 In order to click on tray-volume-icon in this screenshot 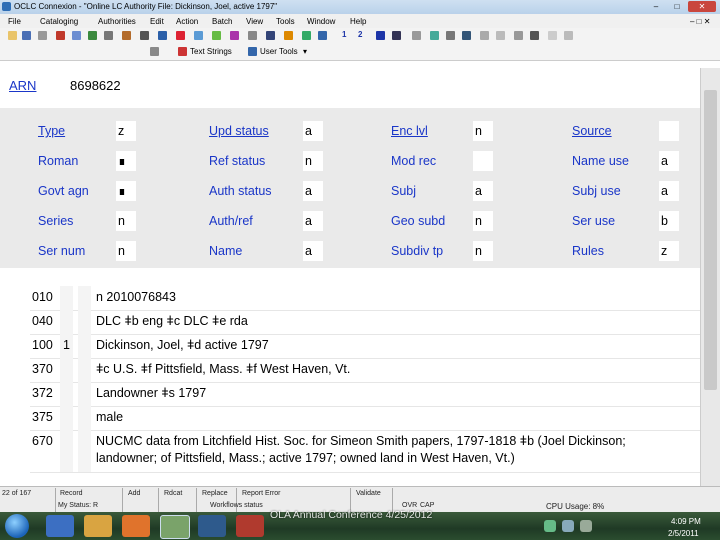, I will do `click(568, 526)`.